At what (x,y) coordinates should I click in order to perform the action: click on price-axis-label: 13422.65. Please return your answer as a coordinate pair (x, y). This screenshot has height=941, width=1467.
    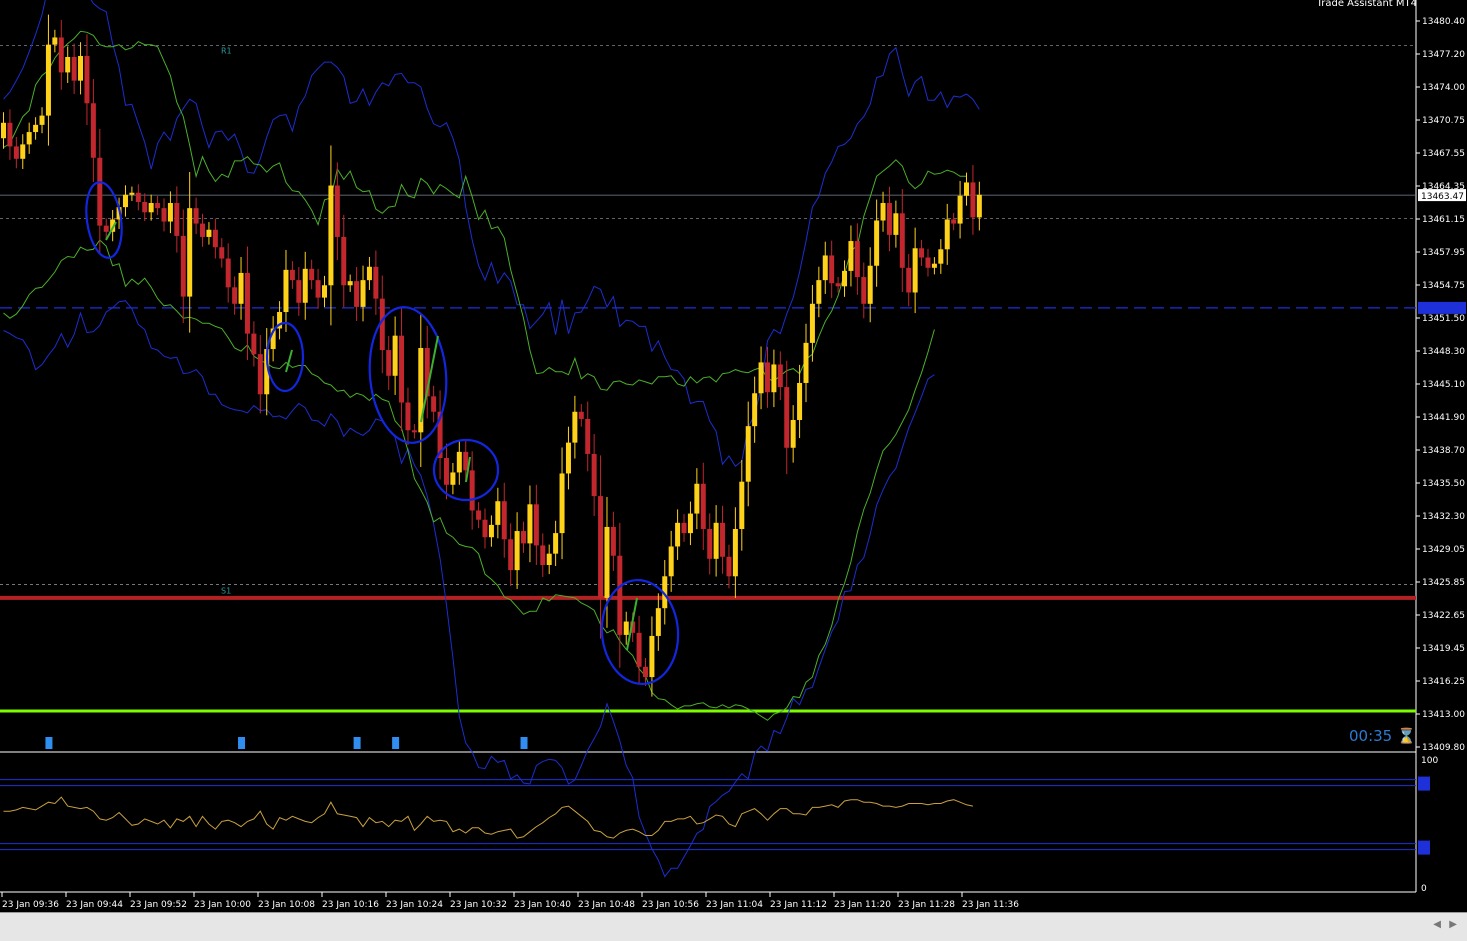
    Looking at the image, I should click on (1443, 616).